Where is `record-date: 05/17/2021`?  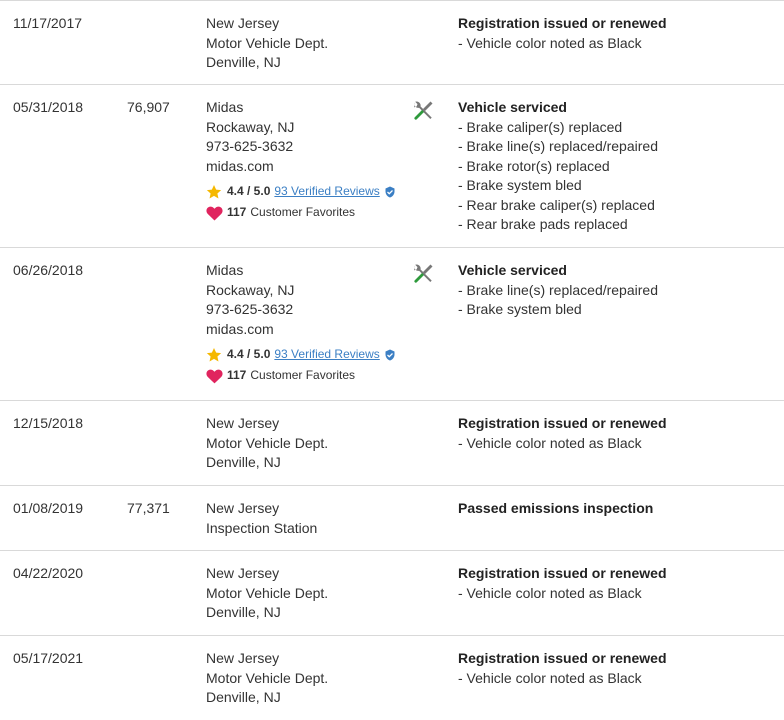 record-date: 05/17/2021 is located at coordinates (48, 658).